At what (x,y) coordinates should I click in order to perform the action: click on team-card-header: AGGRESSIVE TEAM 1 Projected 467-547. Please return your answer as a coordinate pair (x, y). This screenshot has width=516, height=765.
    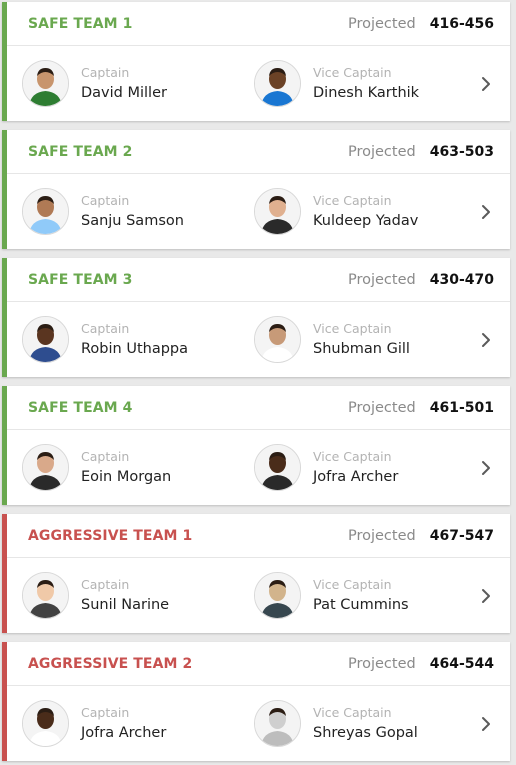
    Looking at the image, I should click on (258, 536).